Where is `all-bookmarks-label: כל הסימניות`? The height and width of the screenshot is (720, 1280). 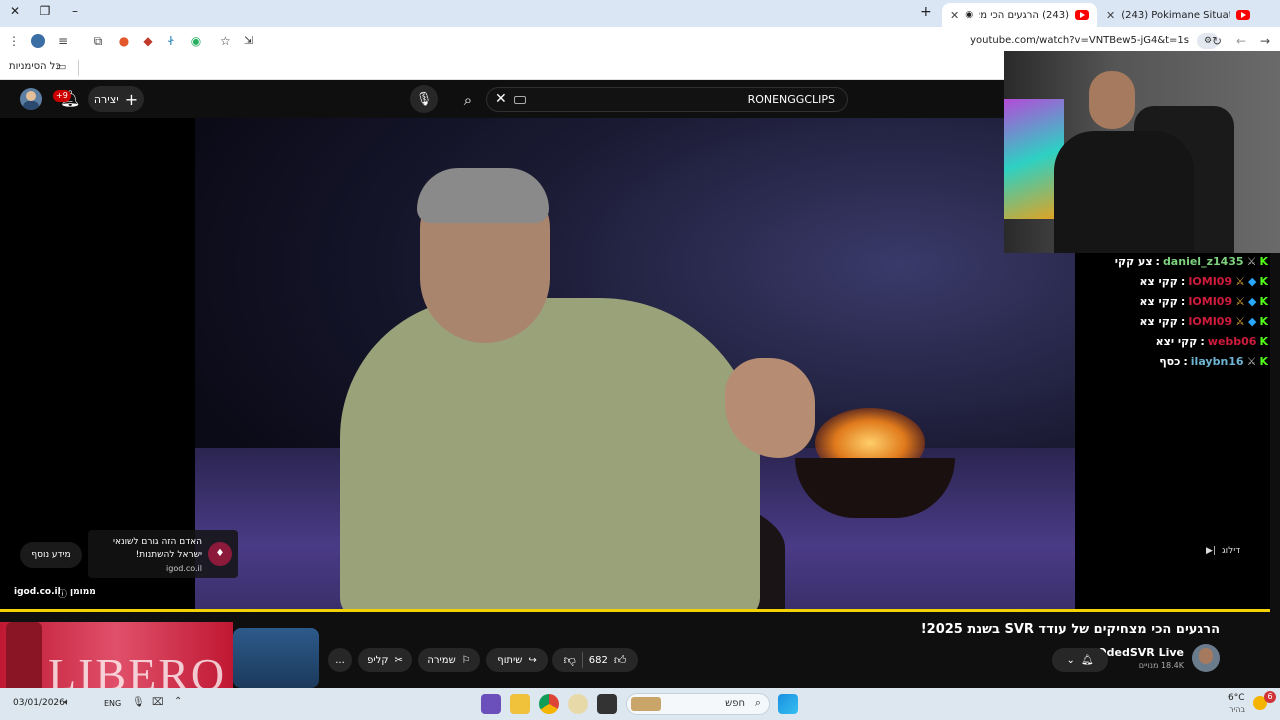
all-bookmarks-label: כל הסימניות is located at coordinates (35, 66).